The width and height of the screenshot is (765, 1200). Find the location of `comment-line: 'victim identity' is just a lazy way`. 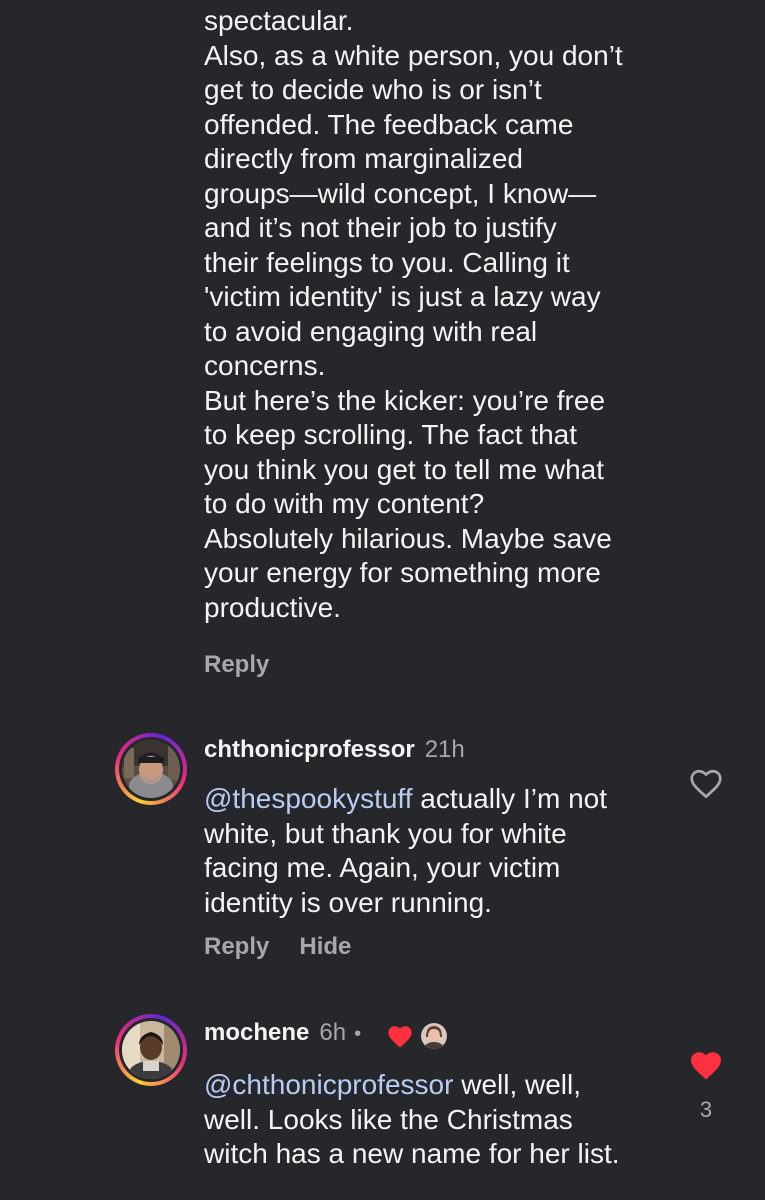

comment-line: 'victim identity' is just a lazy way is located at coordinates (402, 296).